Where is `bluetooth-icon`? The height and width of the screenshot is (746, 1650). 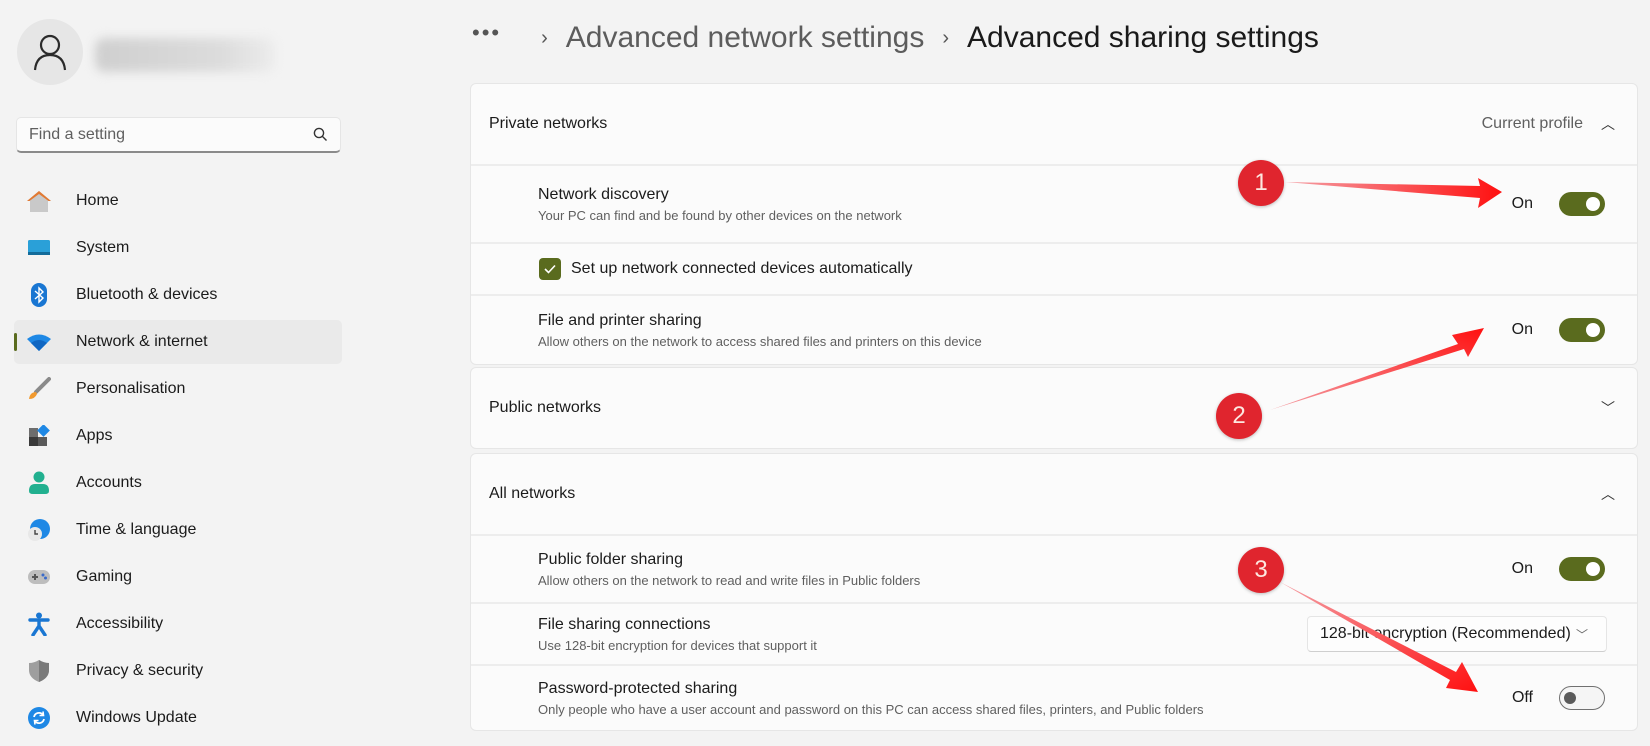 bluetooth-icon is located at coordinates (39, 295).